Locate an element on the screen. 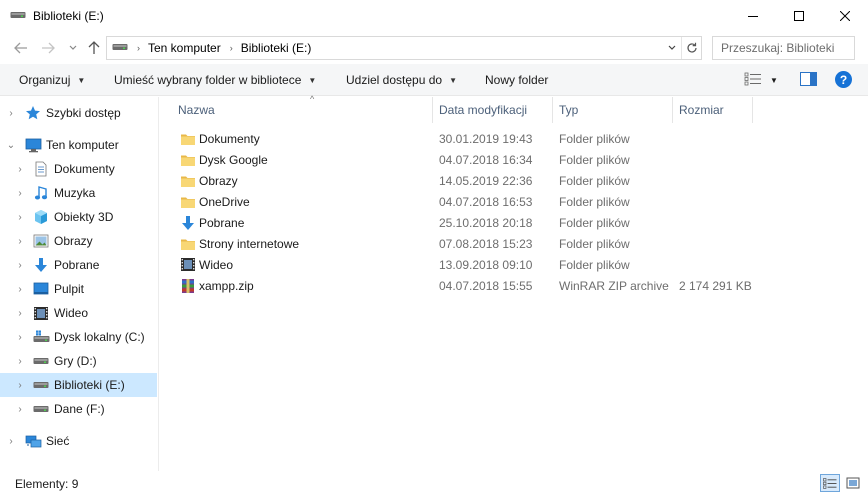 The height and width of the screenshot is (497, 868). chevron-down-icon: ⌄ is located at coordinates (11, 145).